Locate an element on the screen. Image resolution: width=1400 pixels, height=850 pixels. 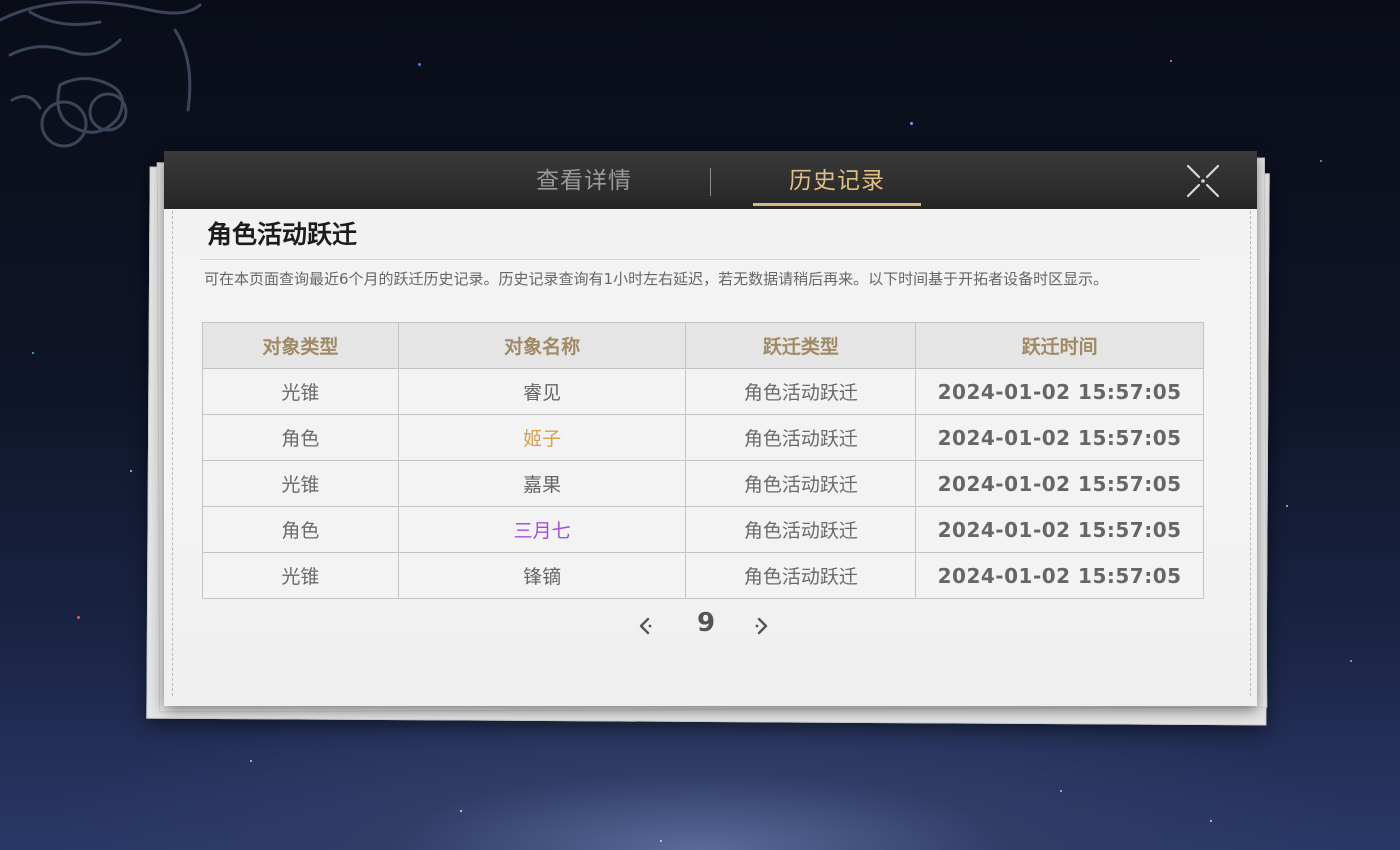
next-page-button is located at coordinates (761, 626).